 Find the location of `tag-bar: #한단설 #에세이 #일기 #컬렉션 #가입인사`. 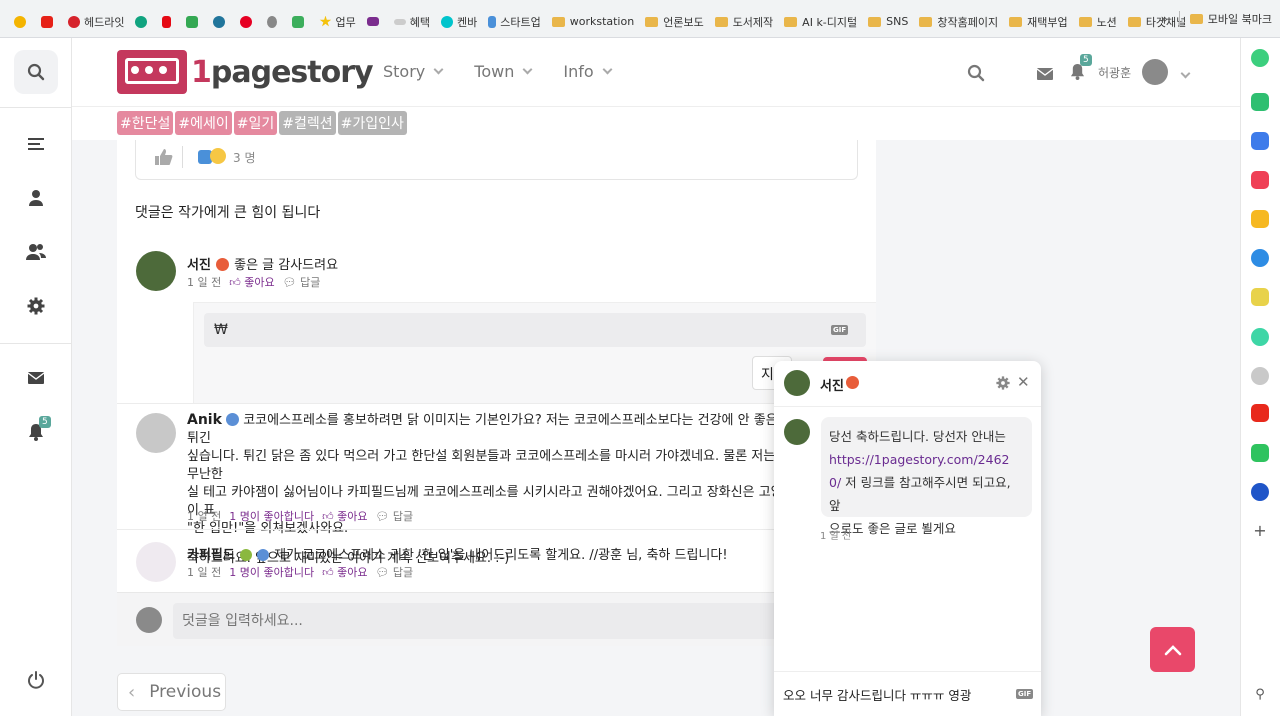

tag-bar: #한단설 #에세이 #일기 #컬렉션 #가입인사 is located at coordinates (656, 123).